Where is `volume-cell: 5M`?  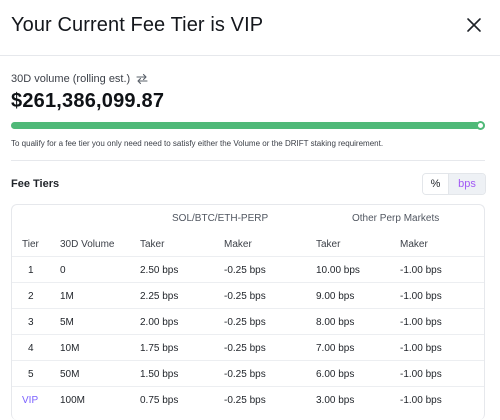 volume-cell: 5M is located at coordinates (67, 322).